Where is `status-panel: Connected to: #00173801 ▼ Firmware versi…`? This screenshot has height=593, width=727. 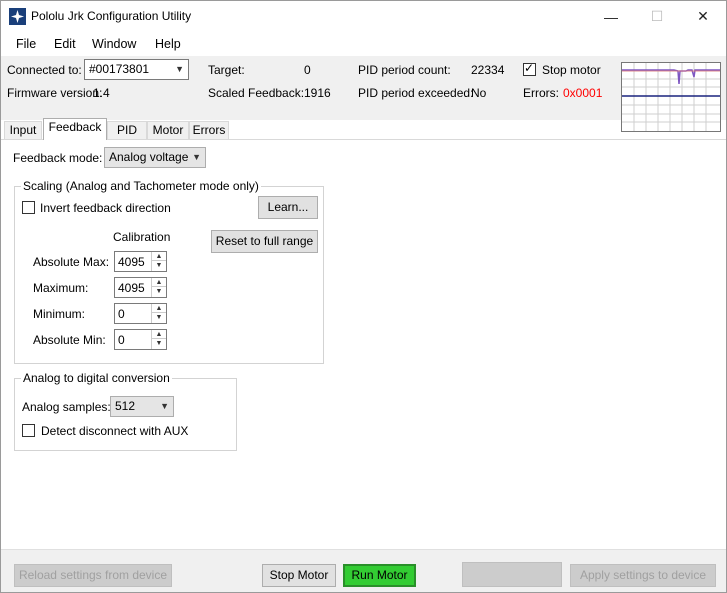
status-panel: Connected to: #00173801 ▼ Firmware versi… is located at coordinates (363, 88).